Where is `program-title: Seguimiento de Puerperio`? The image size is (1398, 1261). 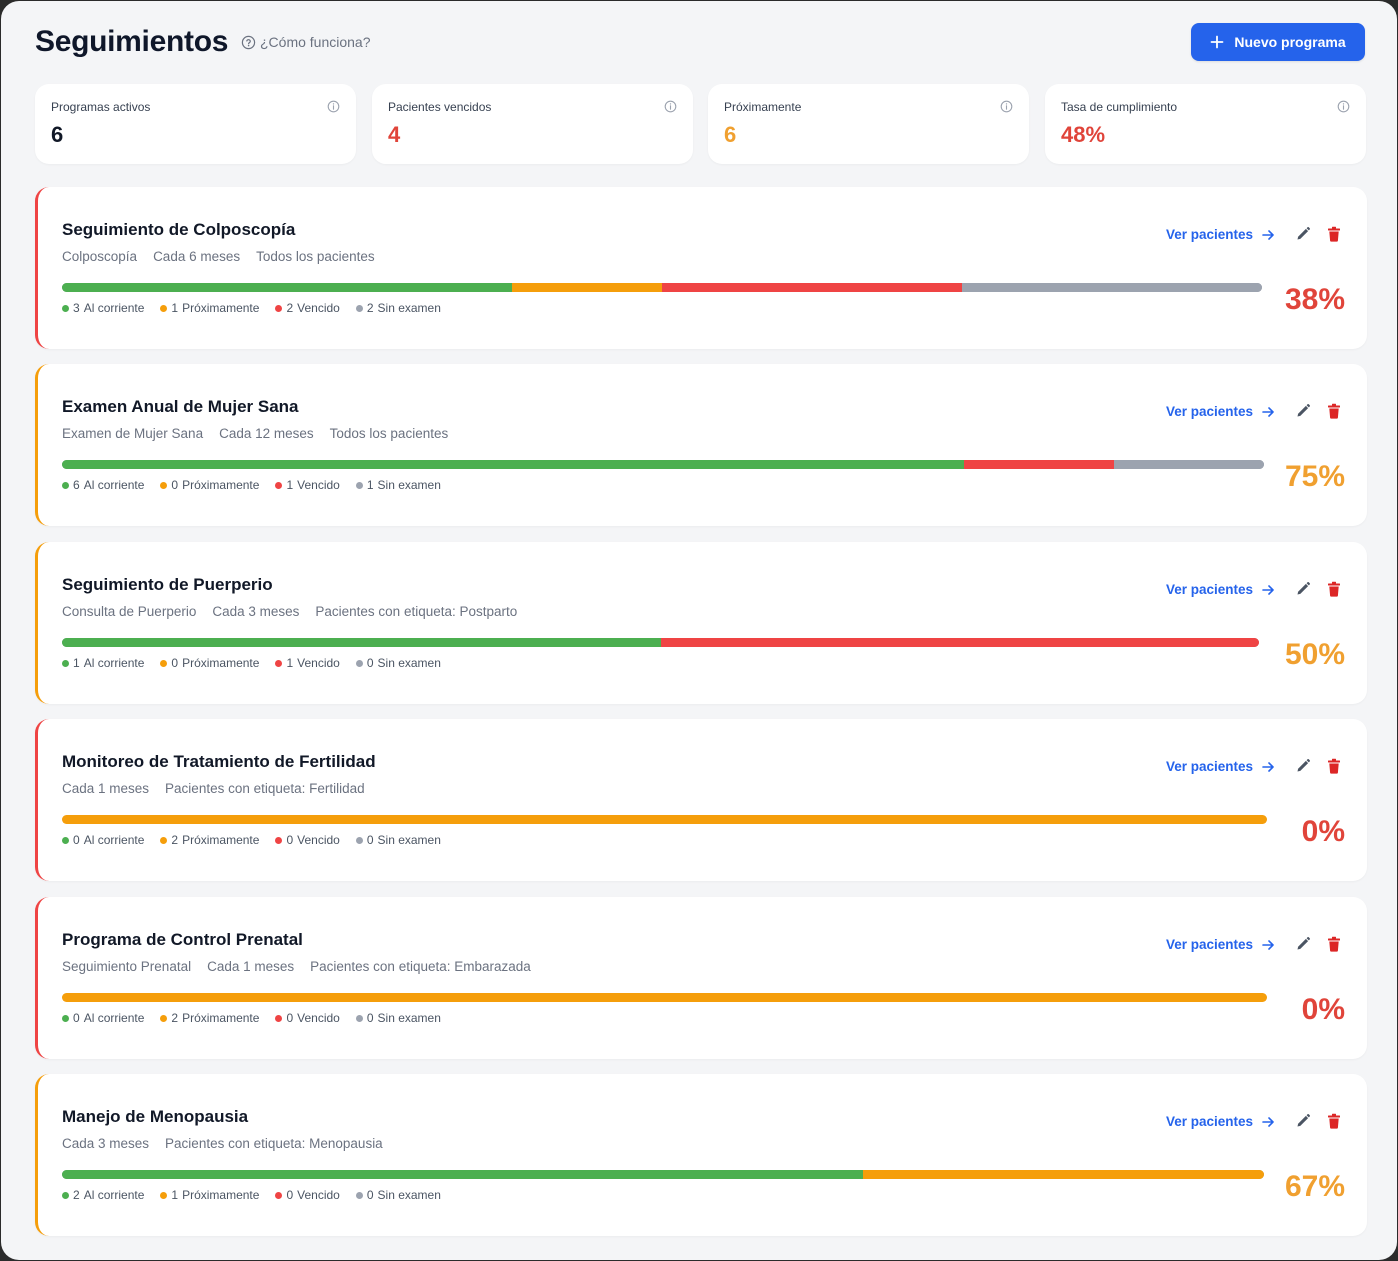 program-title: Seguimiento de Puerperio is located at coordinates (167, 584).